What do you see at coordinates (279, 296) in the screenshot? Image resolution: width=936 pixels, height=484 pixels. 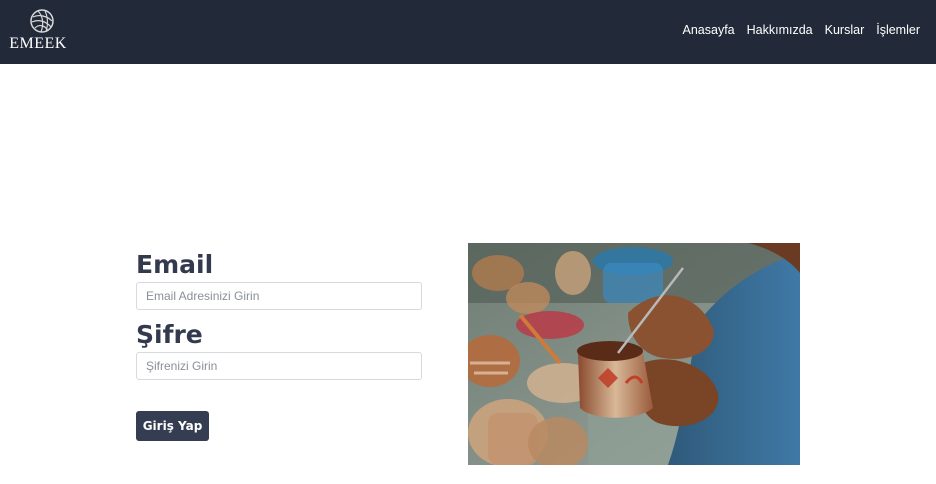 I see `email-field` at bounding box center [279, 296].